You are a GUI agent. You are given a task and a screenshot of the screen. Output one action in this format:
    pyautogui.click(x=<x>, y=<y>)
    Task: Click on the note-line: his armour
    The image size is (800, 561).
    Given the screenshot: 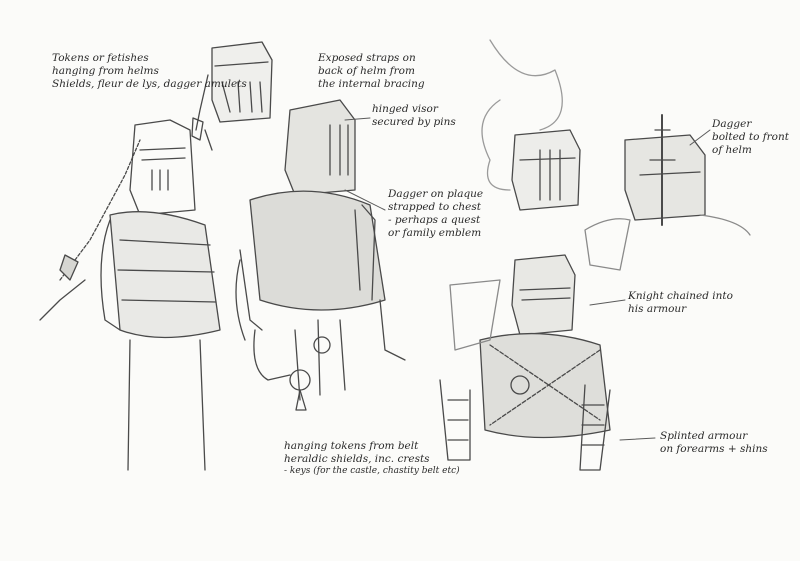 What is the action you would take?
    pyautogui.click(x=657, y=309)
    